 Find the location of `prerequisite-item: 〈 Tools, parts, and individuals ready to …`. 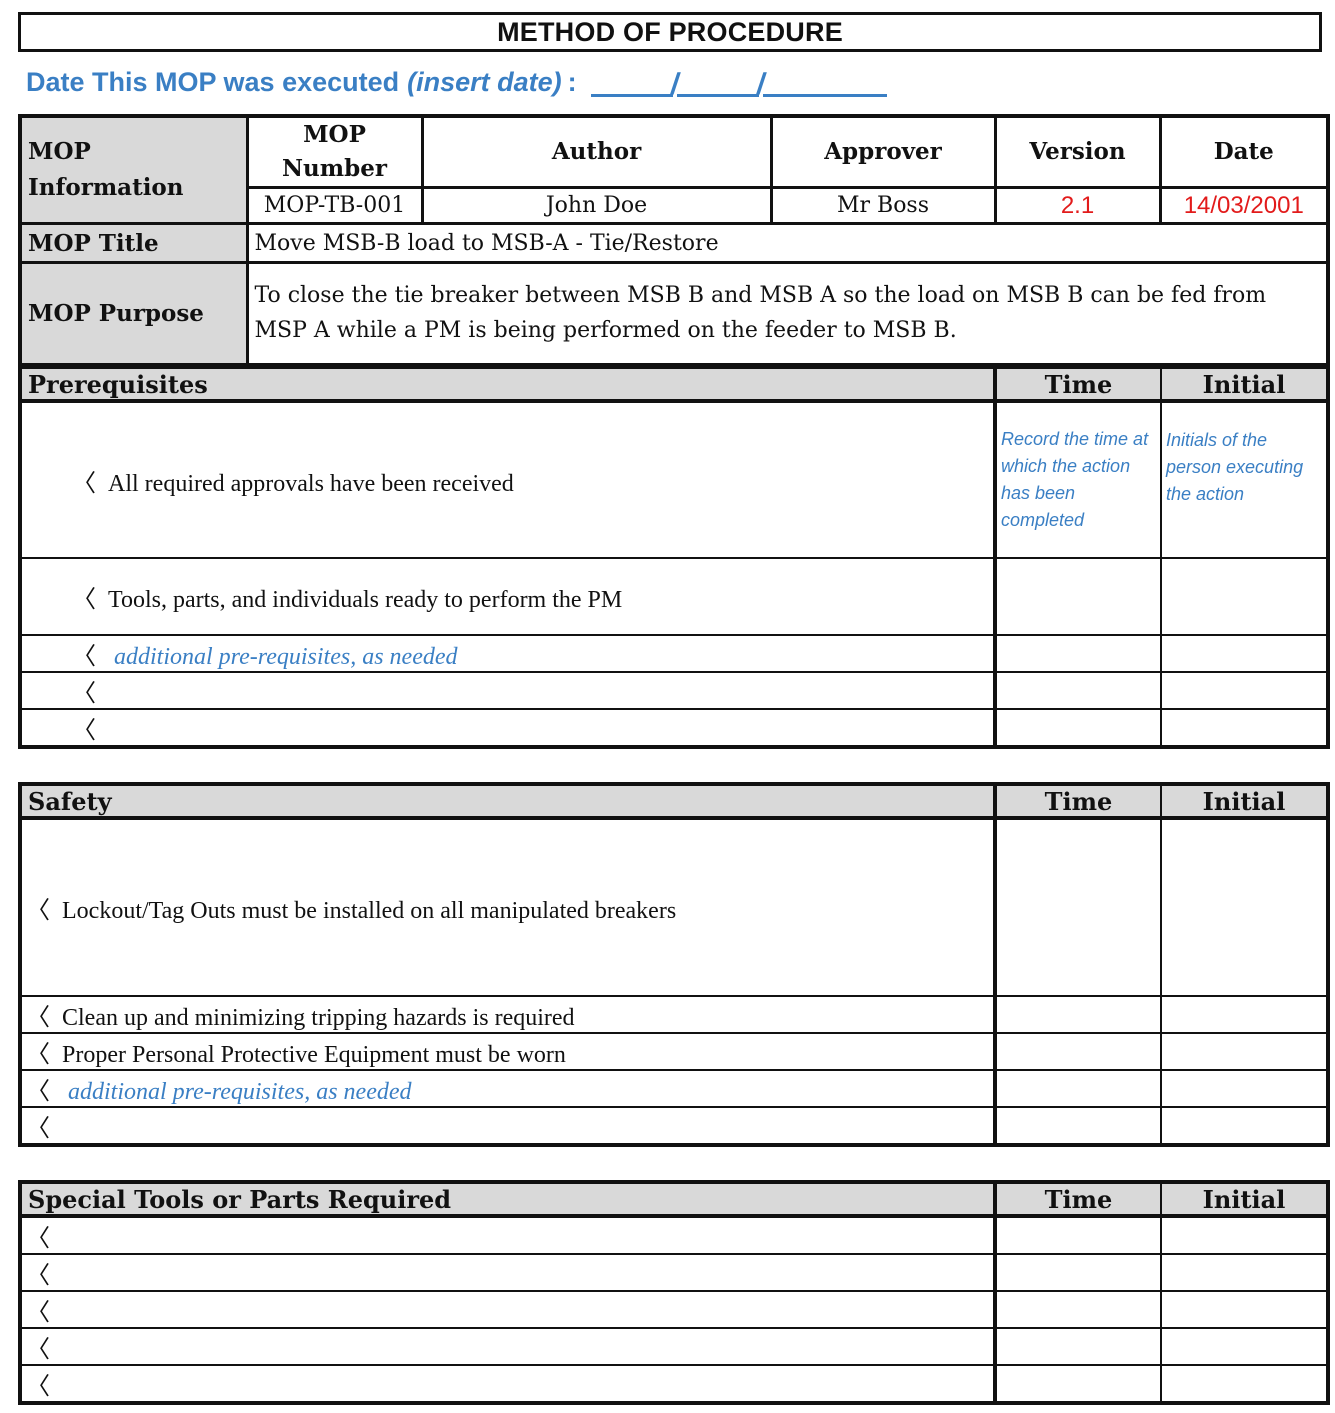

prerequisite-item: 〈 Tools, parts, and individuals ready to … is located at coordinates (507, 596).